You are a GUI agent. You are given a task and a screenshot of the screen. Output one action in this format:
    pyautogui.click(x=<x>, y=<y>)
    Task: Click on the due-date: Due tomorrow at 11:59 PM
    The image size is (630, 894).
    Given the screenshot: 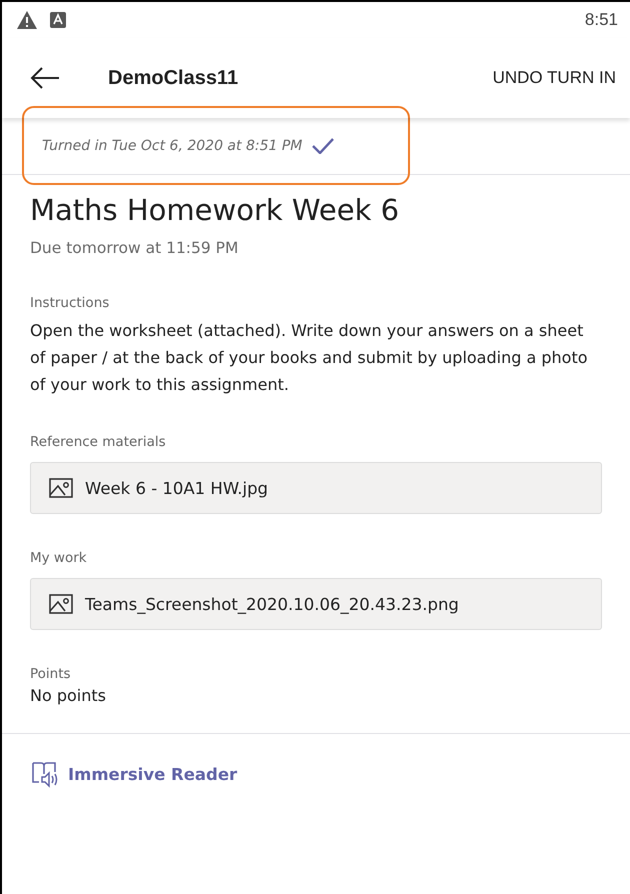 What is the action you would take?
    pyautogui.click(x=135, y=248)
    